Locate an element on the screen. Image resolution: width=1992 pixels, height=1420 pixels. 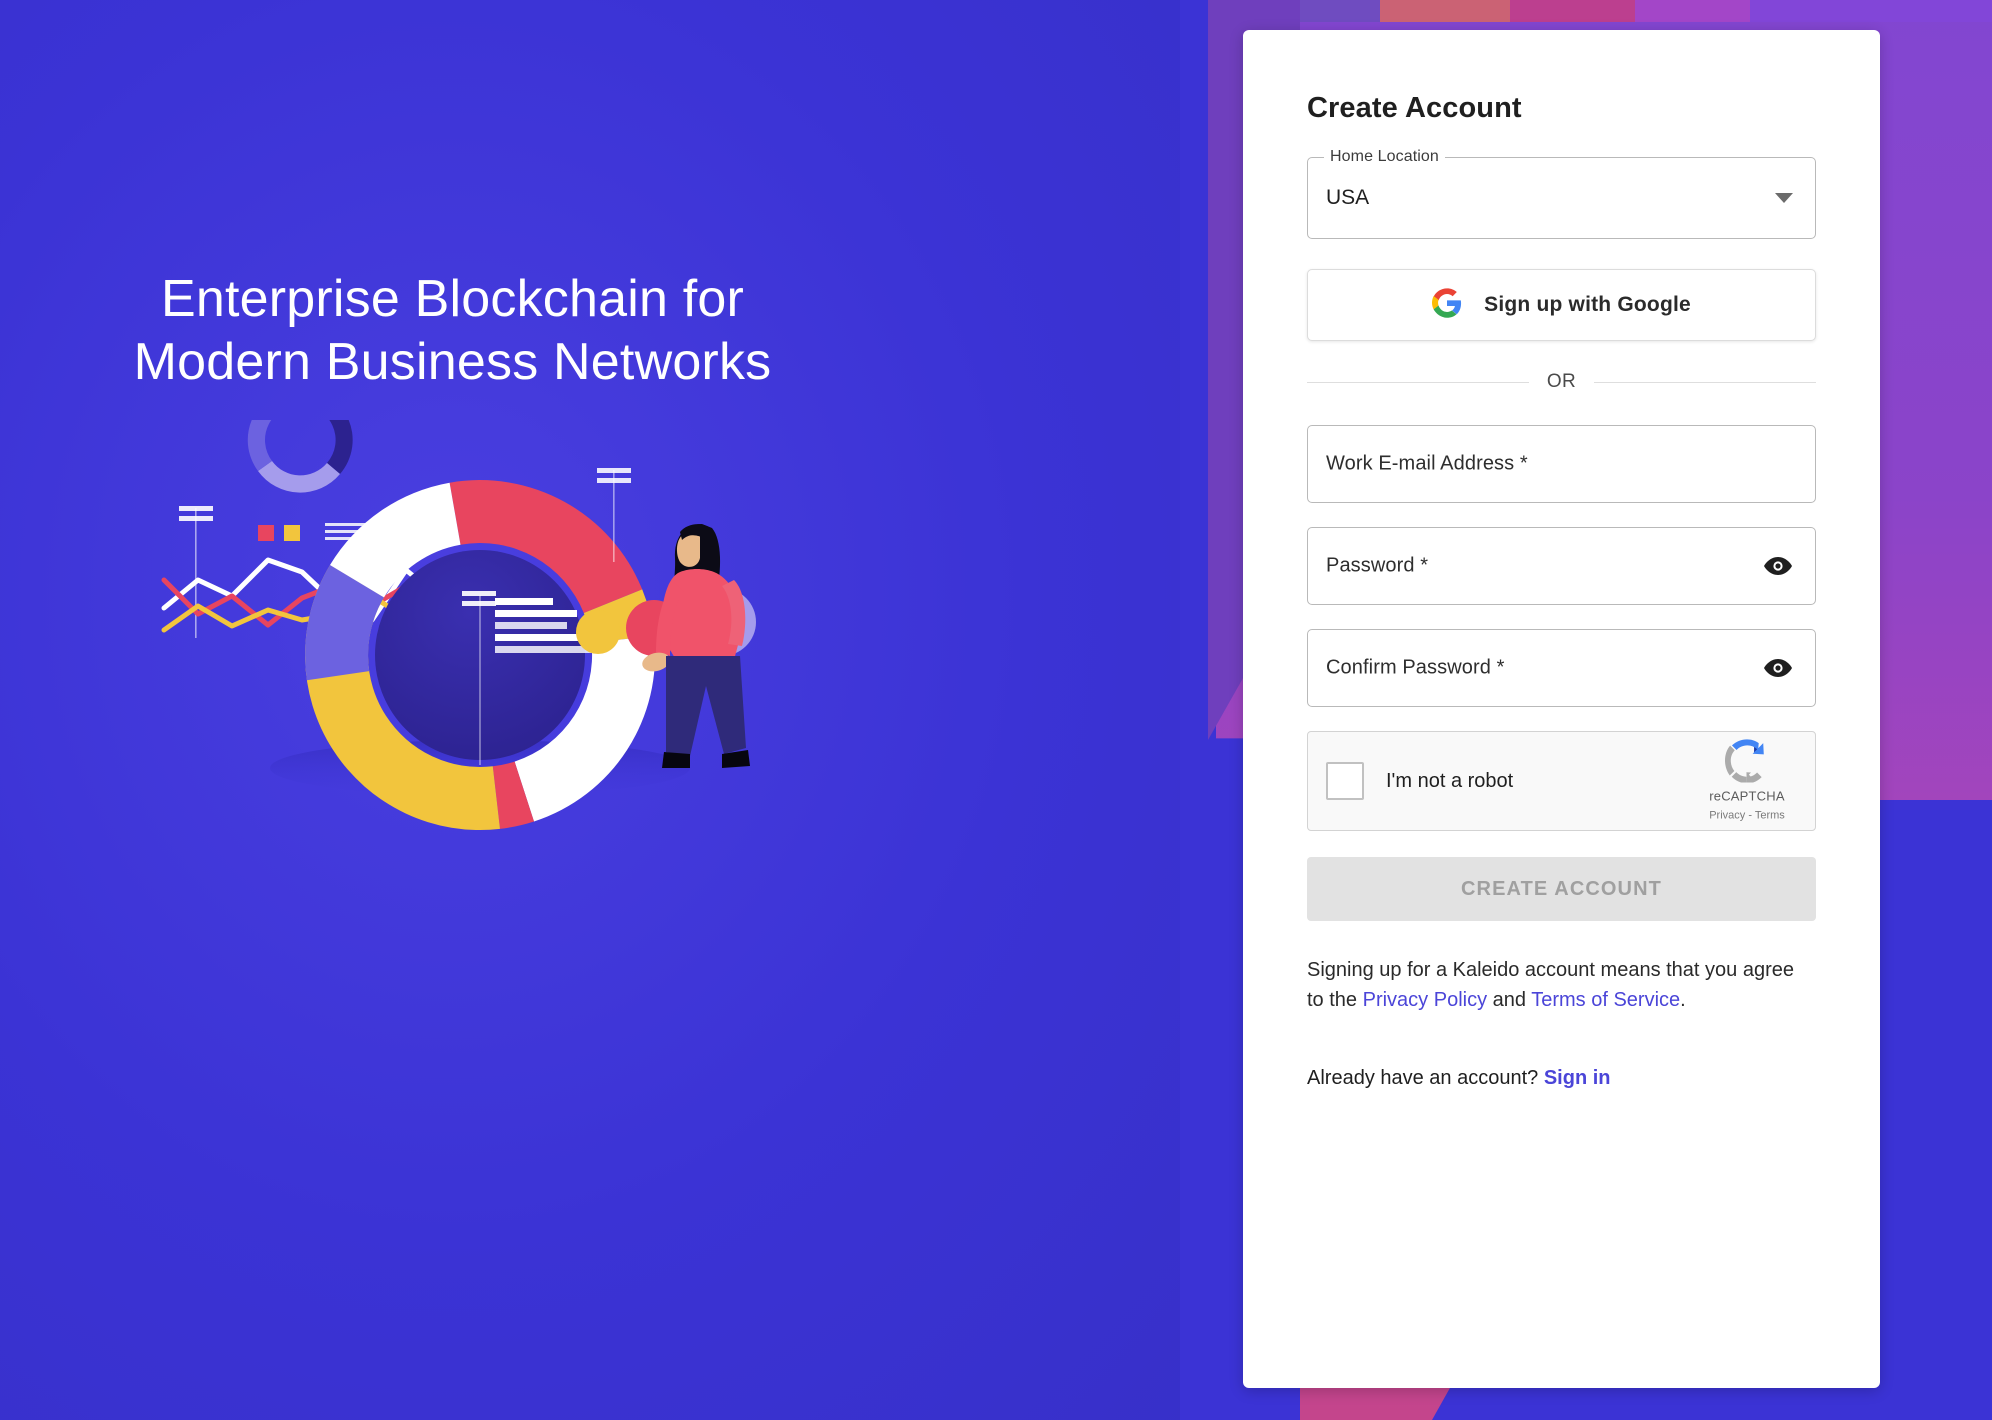
terms-of-service-link: Terms of Service is located at coordinates (1605, 1000).